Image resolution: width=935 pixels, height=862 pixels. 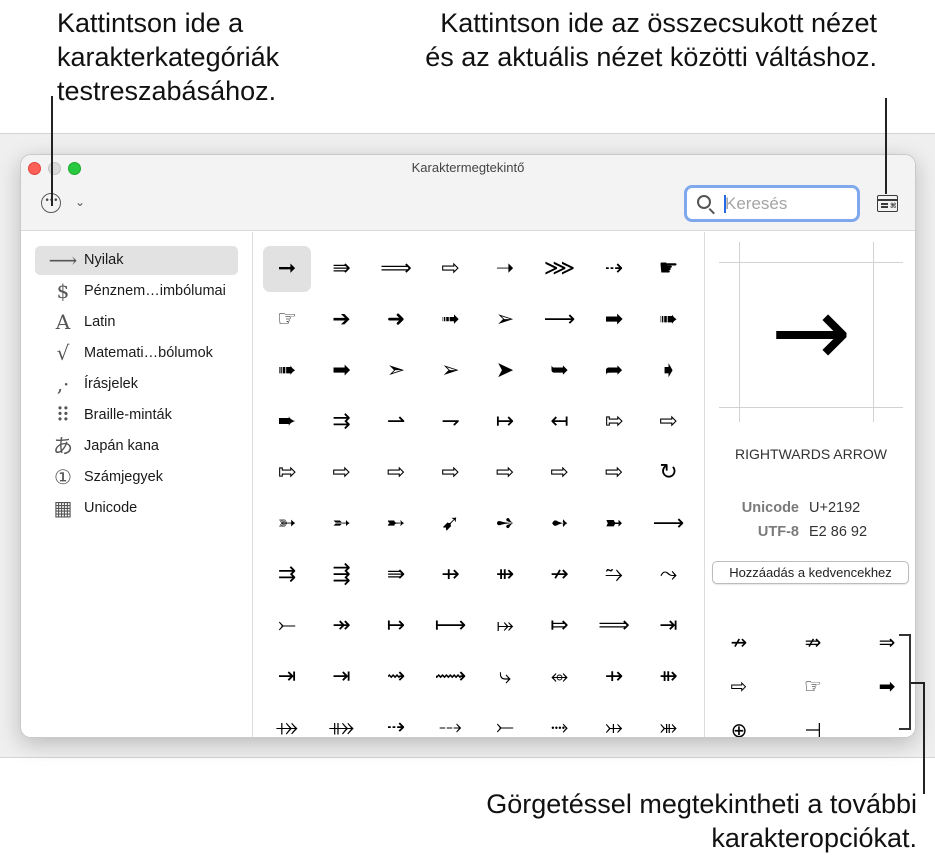 I want to click on sidebar-item: ⠿ Braille-minták, so click(x=136, y=415).